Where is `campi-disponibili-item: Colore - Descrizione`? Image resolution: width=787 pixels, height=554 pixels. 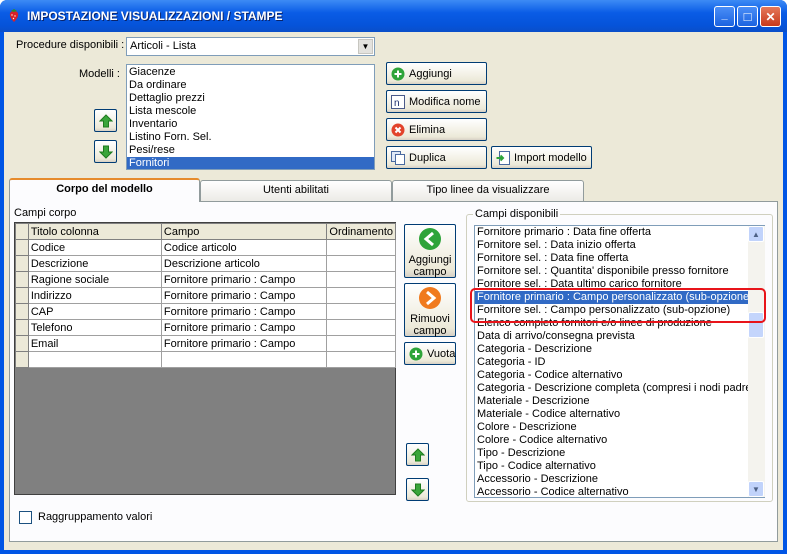 campi-disponibili-item: Colore - Descrizione is located at coordinates (611, 427).